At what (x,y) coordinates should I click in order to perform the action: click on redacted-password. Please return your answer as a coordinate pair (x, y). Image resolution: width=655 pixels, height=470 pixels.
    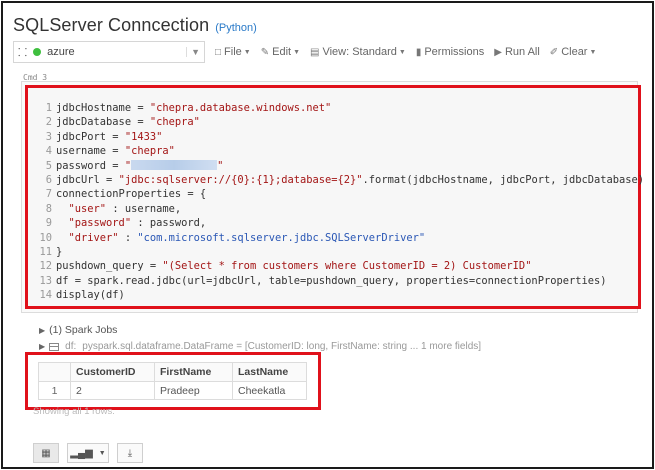
    Looking at the image, I should click on (174, 164).